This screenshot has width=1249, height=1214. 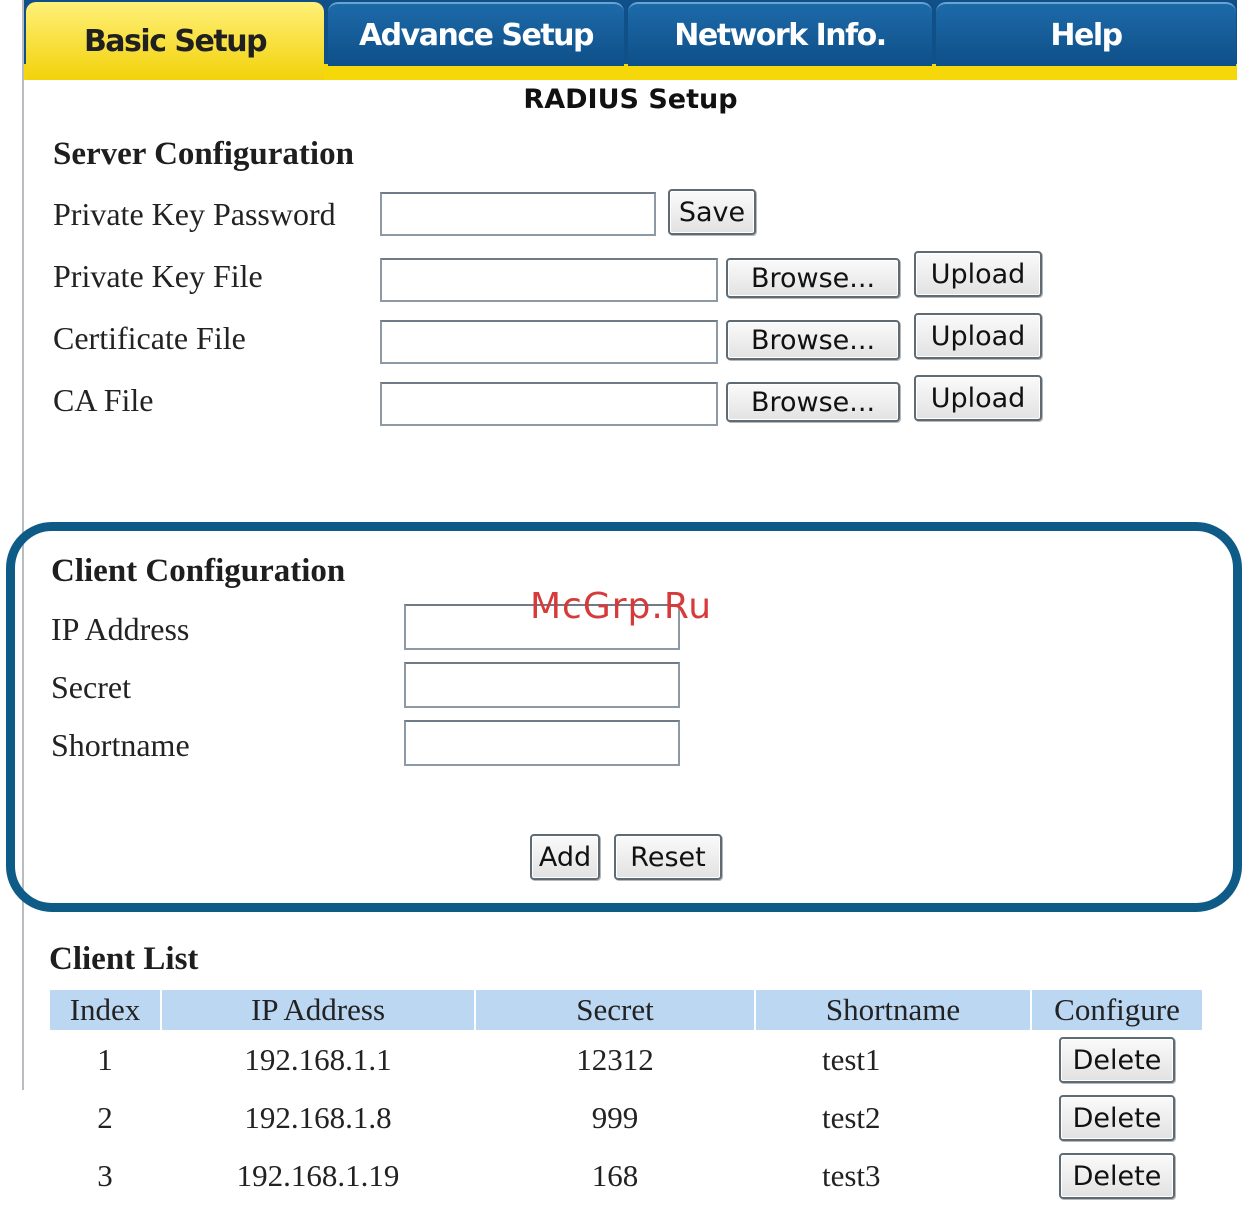 I want to click on add-button: Add, so click(x=565, y=857).